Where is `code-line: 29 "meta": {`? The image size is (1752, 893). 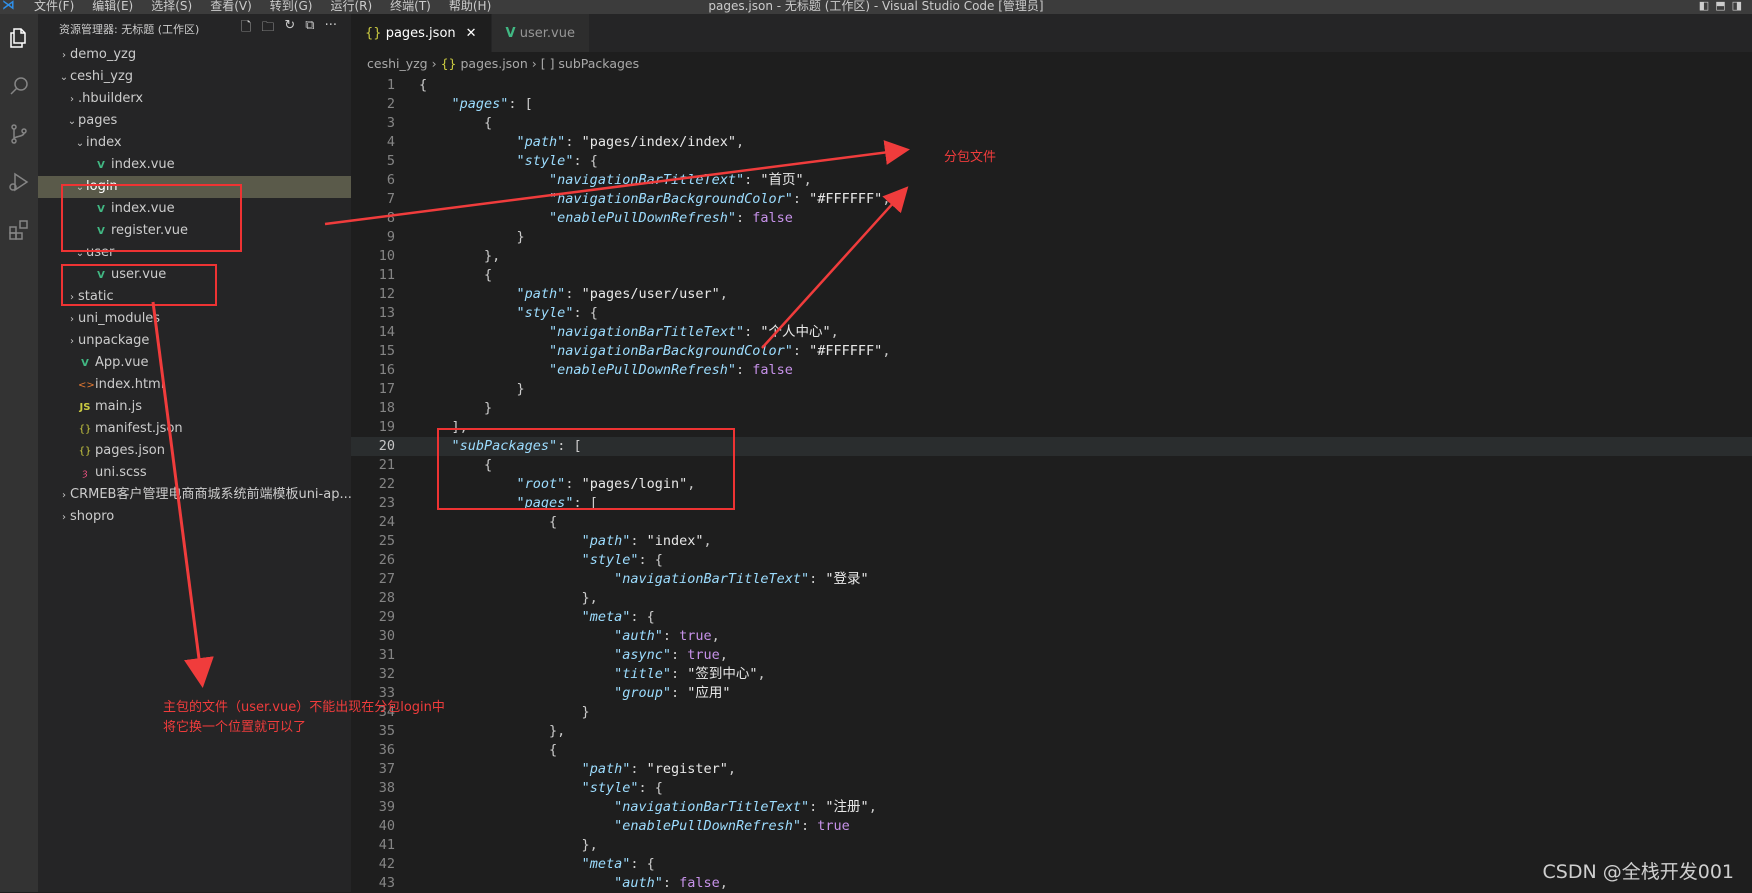
code-line: 29 "meta": { is located at coordinates (1051, 617).